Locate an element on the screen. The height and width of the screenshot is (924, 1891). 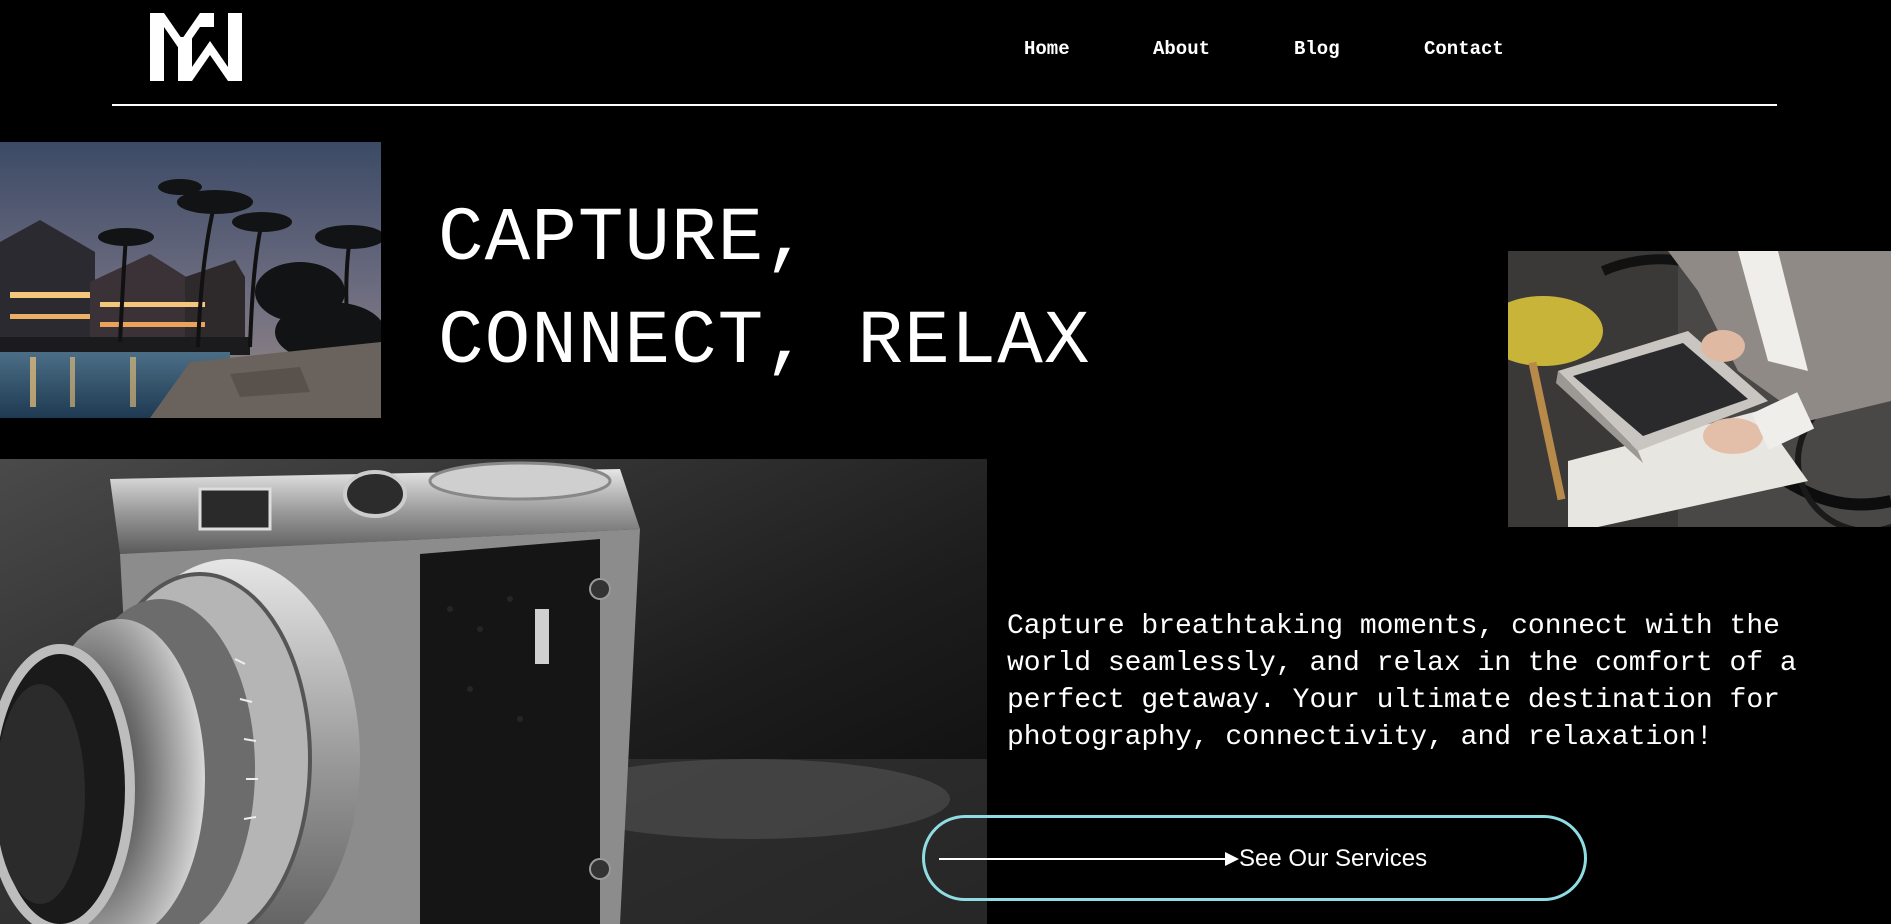
header-divider is located at coordinates (944, 105).